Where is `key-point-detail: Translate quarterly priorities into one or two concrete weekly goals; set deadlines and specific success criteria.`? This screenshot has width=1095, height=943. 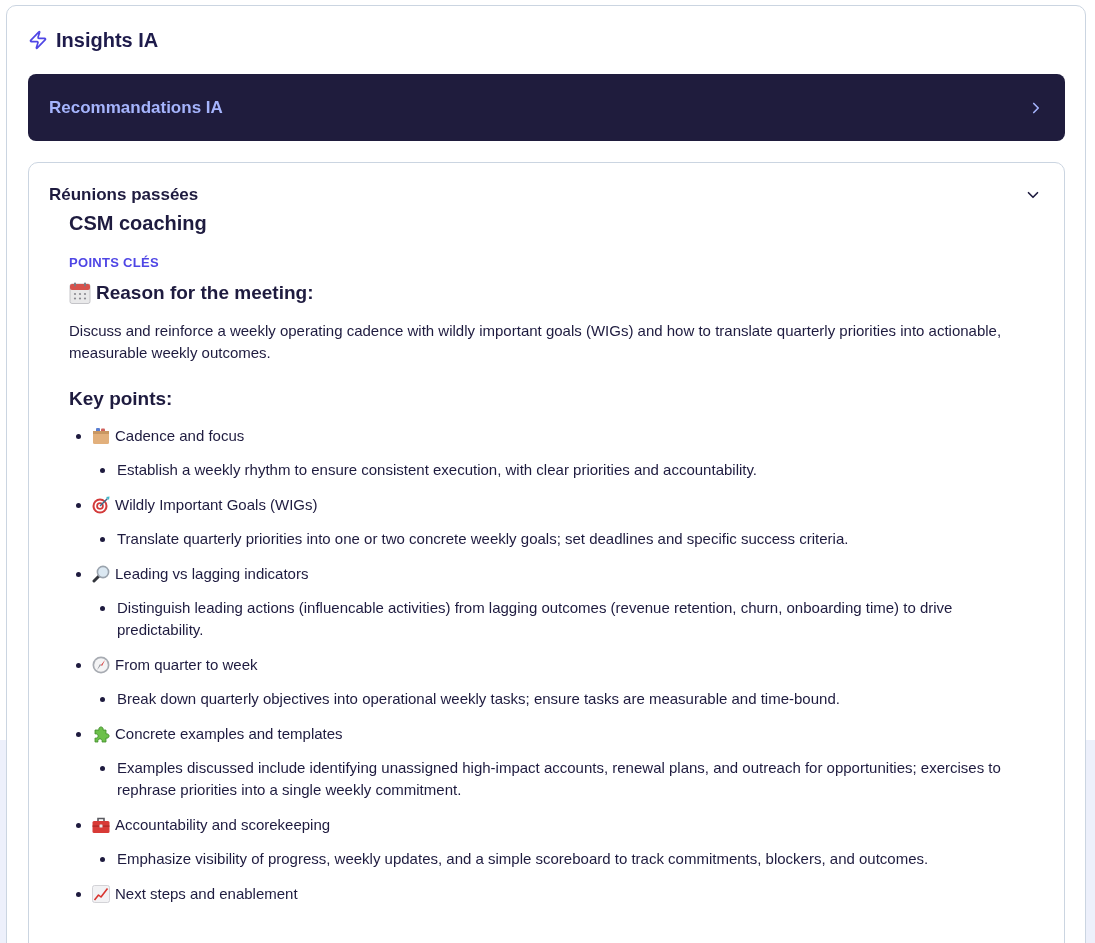 key-point-detail: Translate quarterly priorities into one or two concrete weekly goals; set deadlines and specific success criteria. is located at coordinates (483, 539).